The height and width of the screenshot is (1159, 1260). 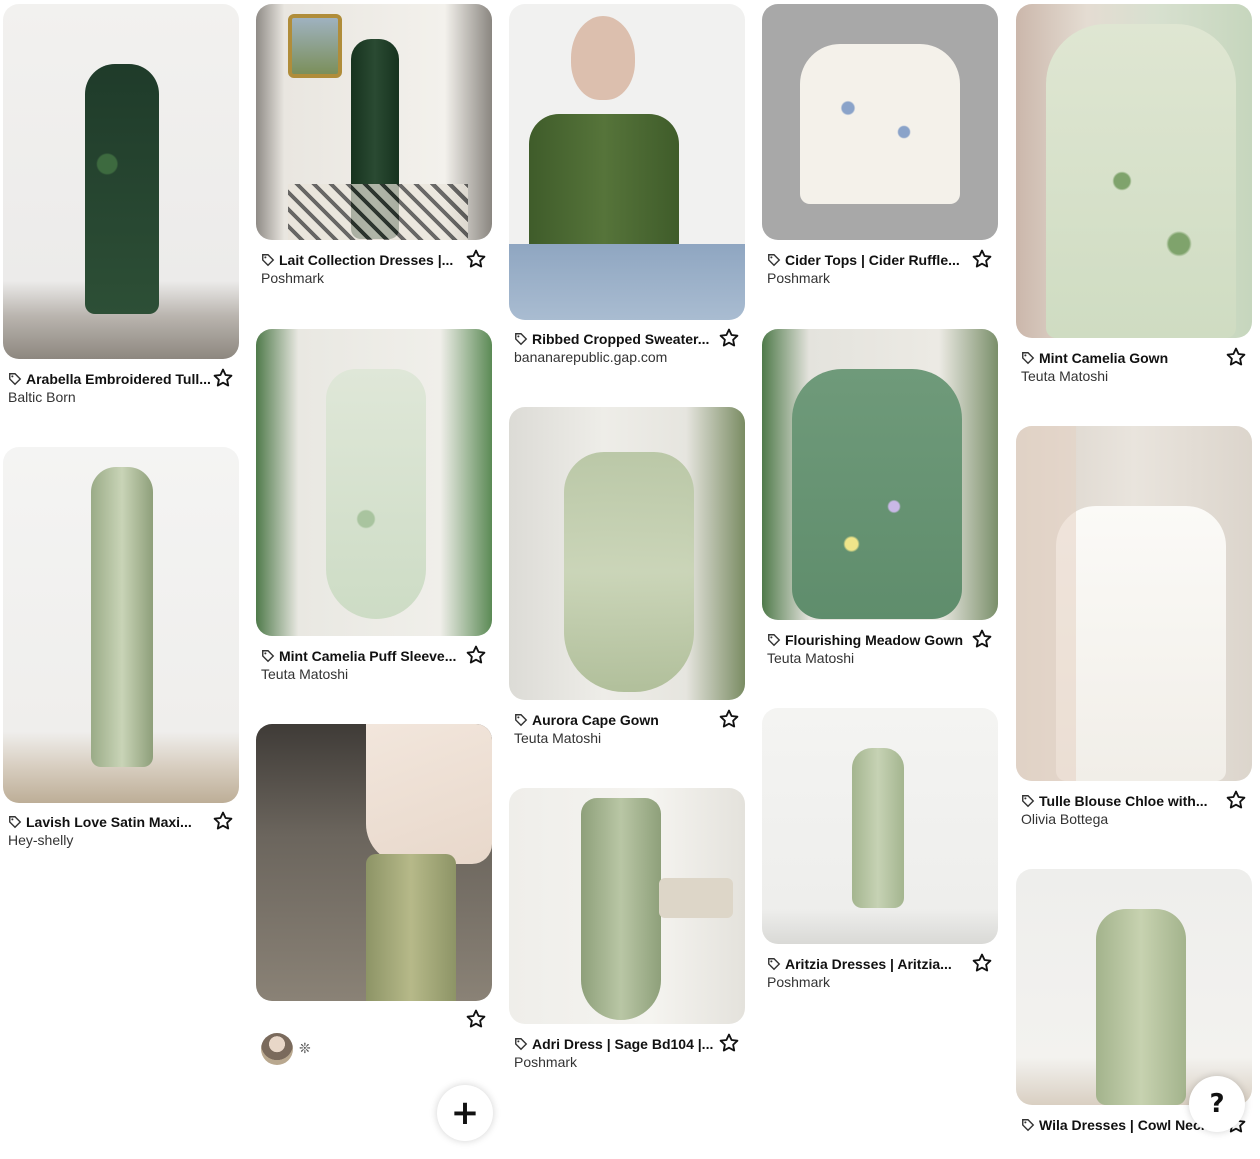 What do you see at coordinates (40, 840) in the screenshot?
I see `pin-source: Hey-shelly` at bounding box center [40, 840].